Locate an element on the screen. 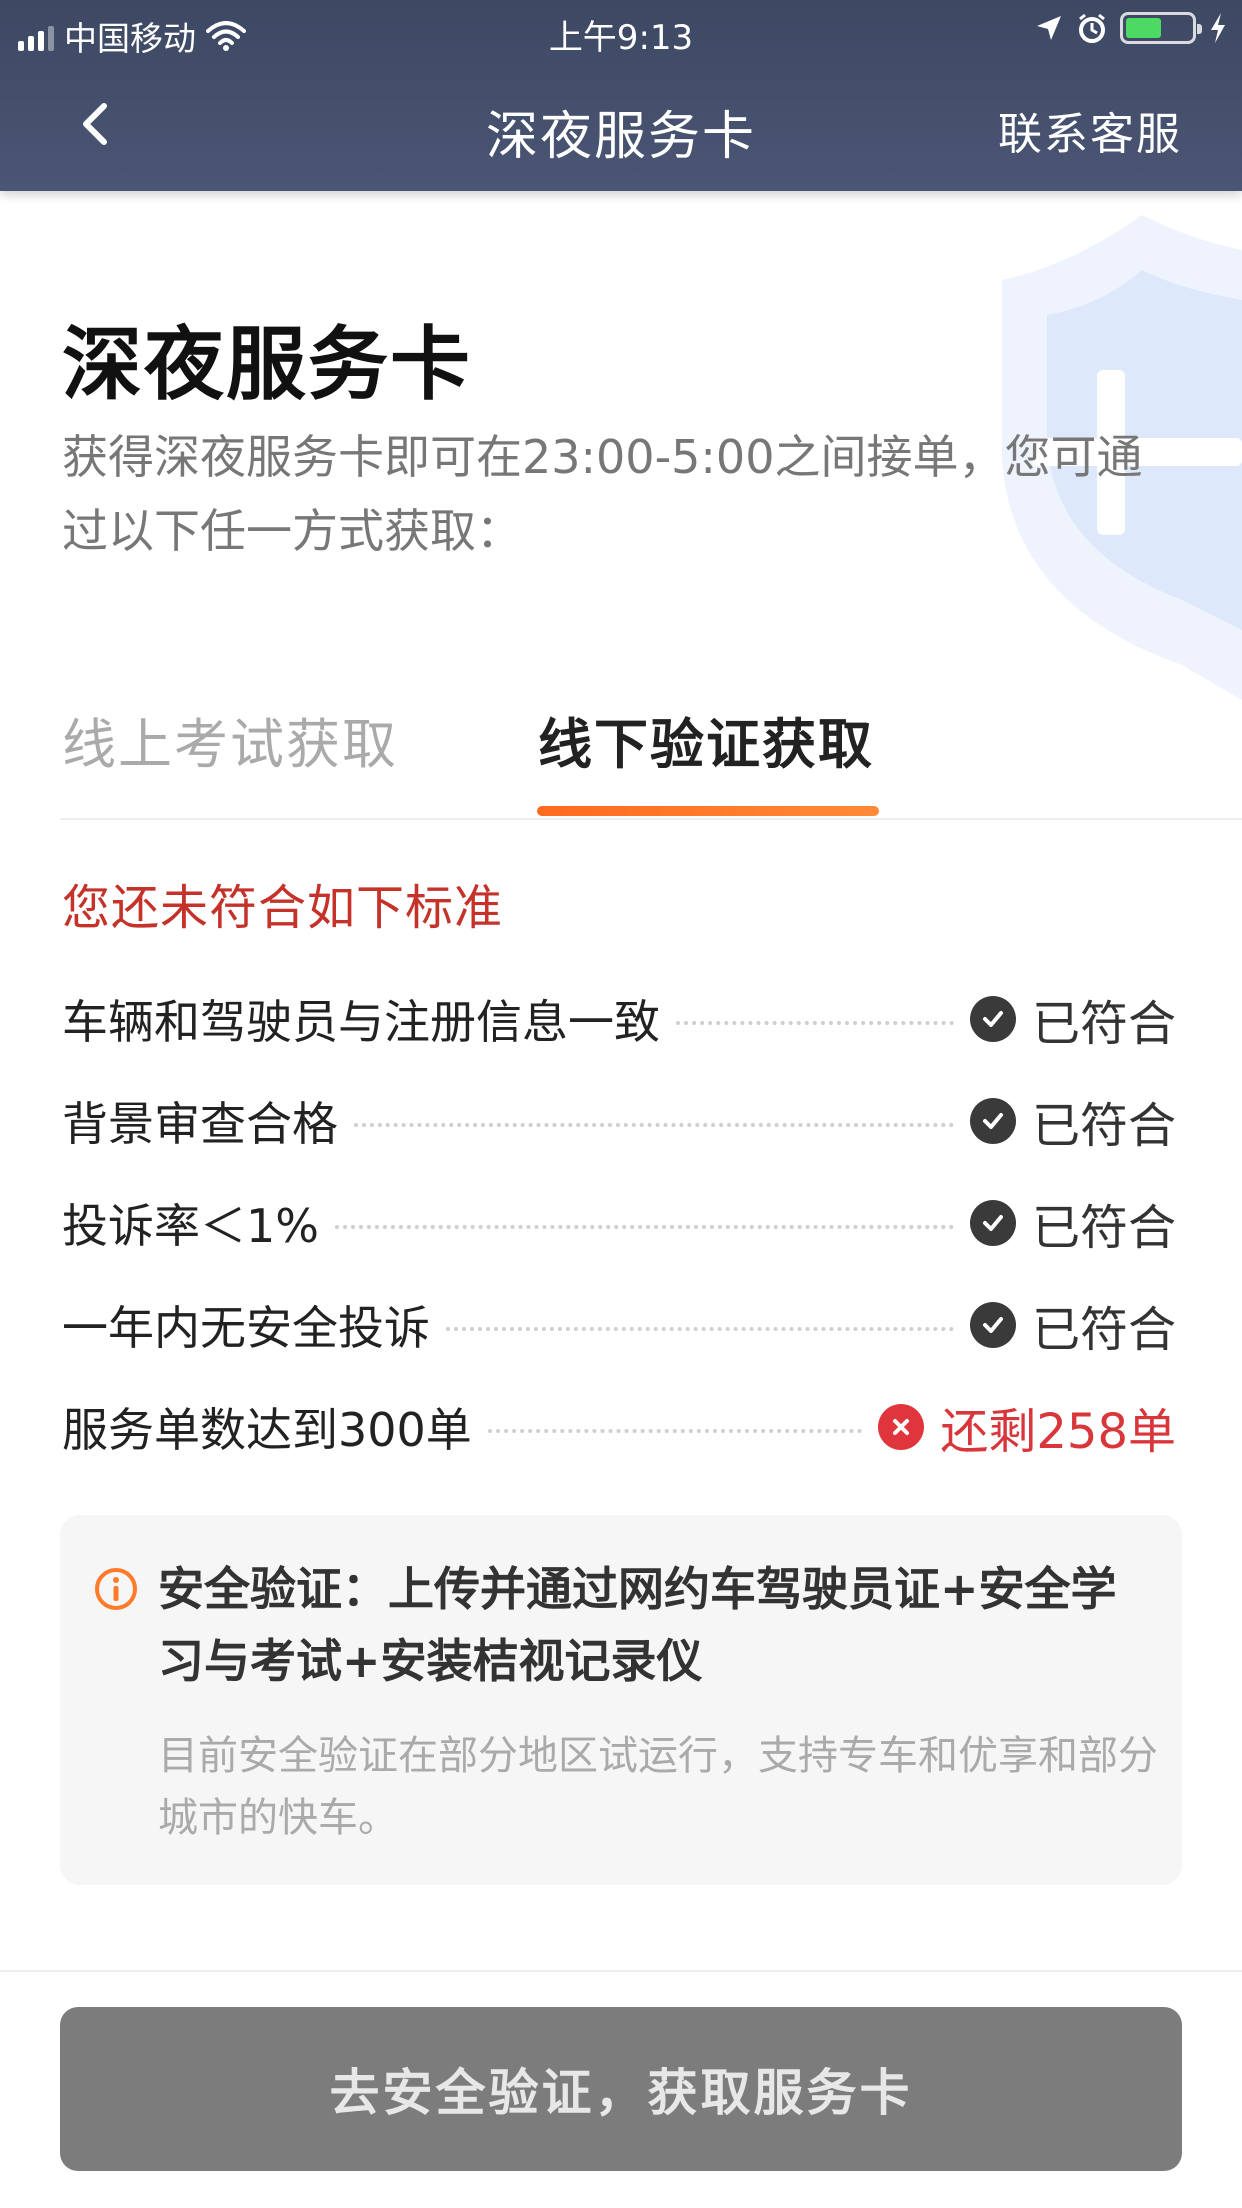  criteria-label: 投诉率＜1% is located at coordinates (190, 1226).